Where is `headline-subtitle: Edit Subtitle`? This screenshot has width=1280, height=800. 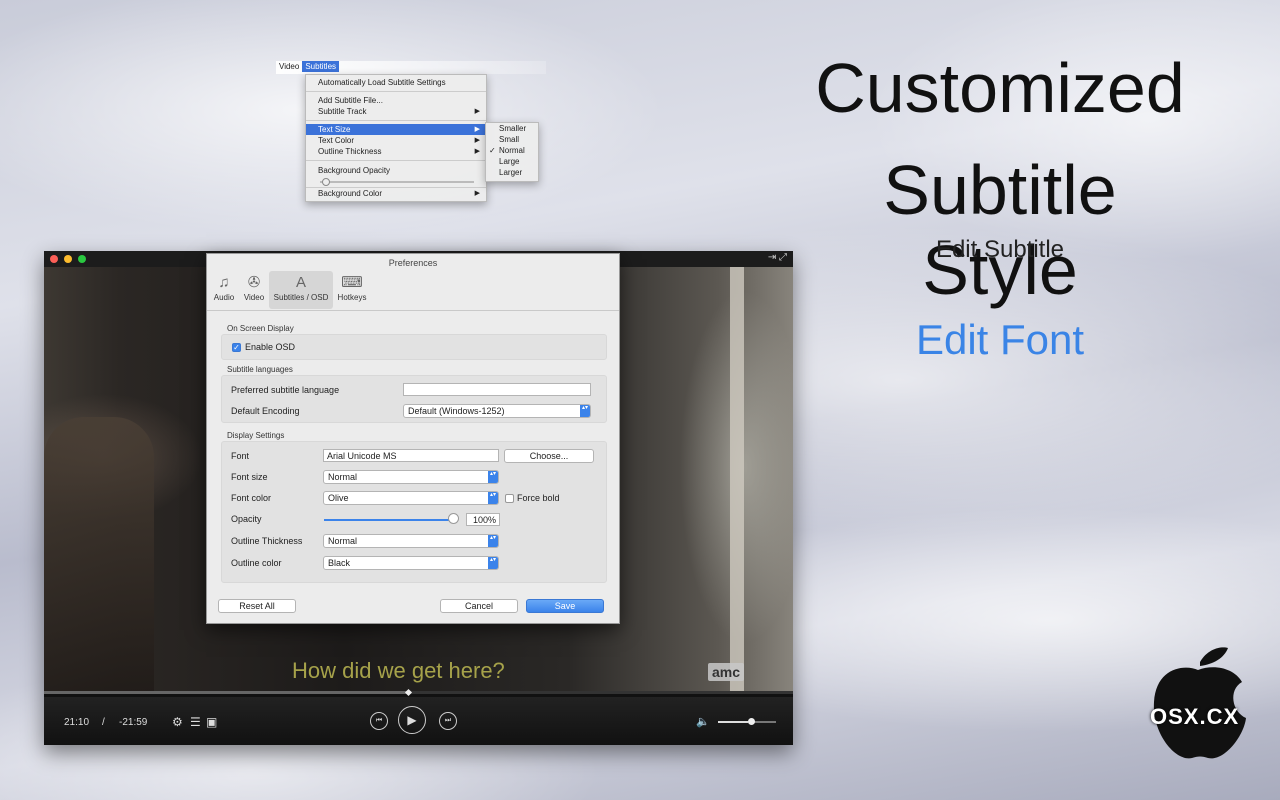 headline-subtitle: Edit Subtitle is located at coordinates (1000, 249).